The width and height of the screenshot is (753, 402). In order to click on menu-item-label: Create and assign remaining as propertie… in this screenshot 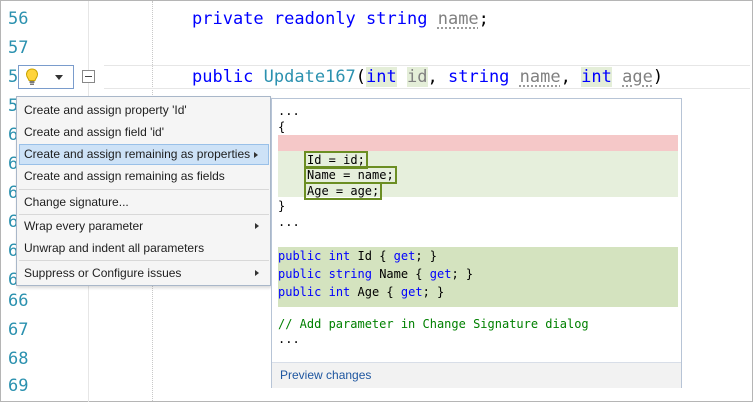, I will do `click(137, 154)`.